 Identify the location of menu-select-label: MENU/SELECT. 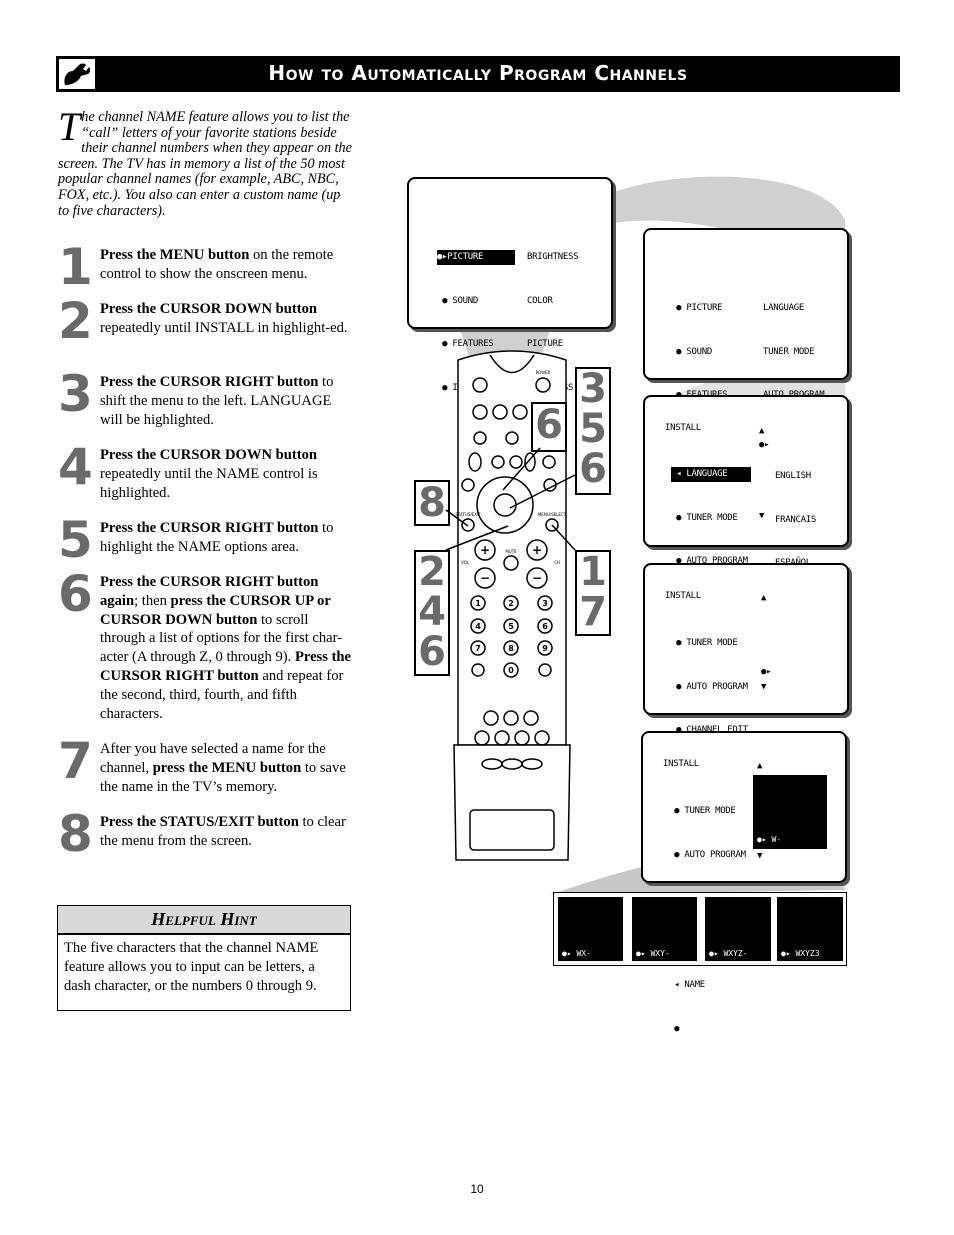
(552, 514).